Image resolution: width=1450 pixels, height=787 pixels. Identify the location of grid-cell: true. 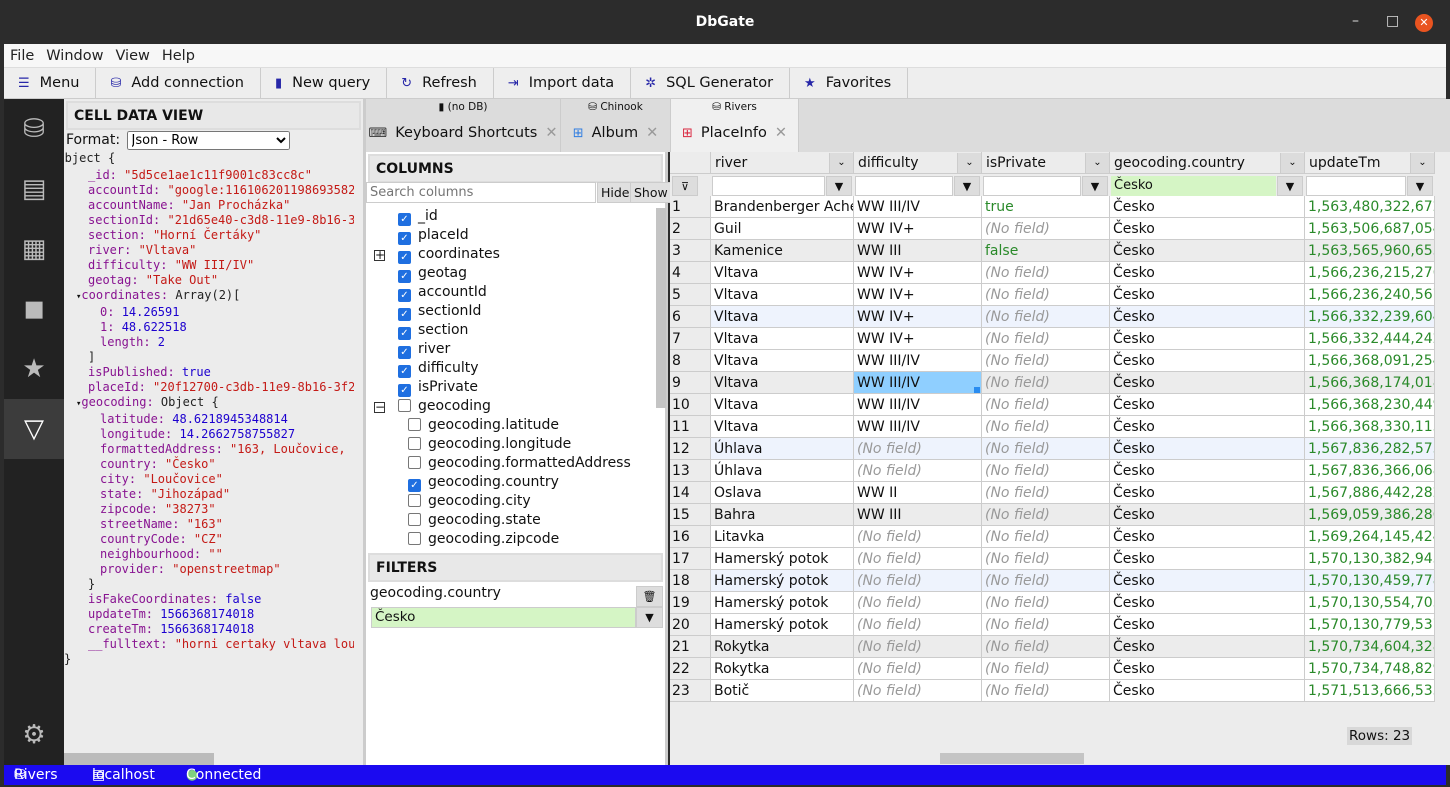
(1046, 207).